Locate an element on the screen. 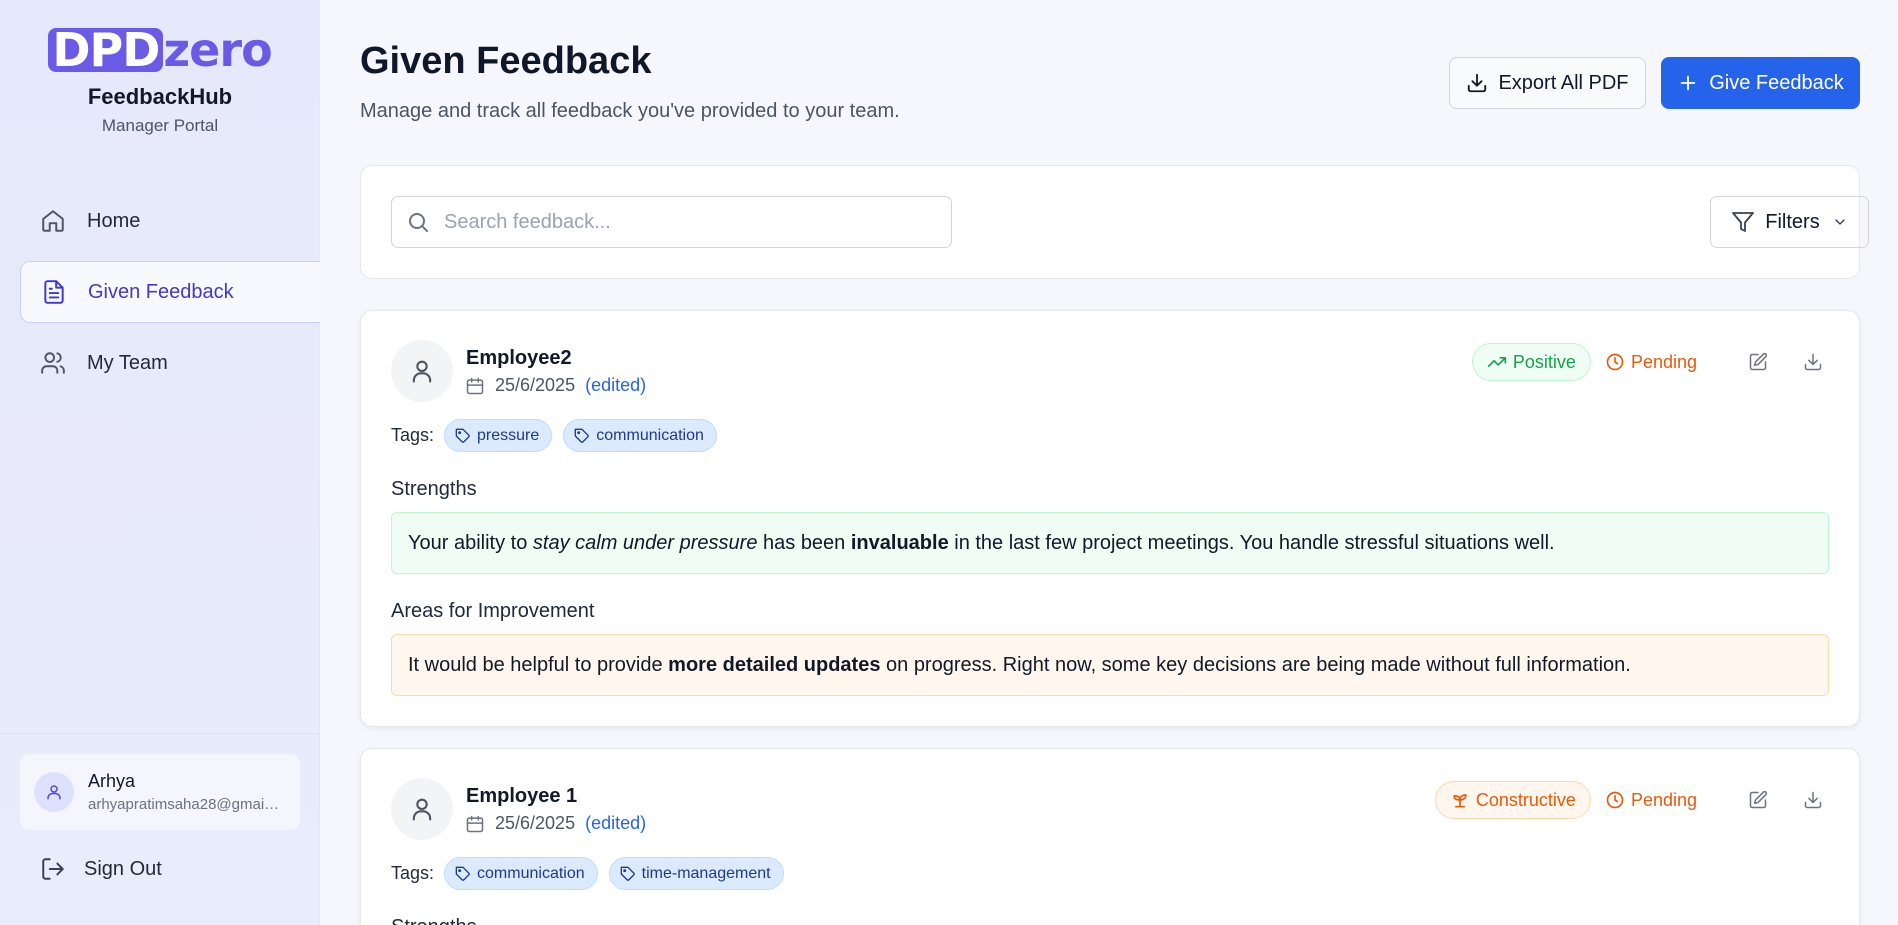 The height and width of the screenshot is (925, 1898). home-icon is located at coordinates (53, 221).